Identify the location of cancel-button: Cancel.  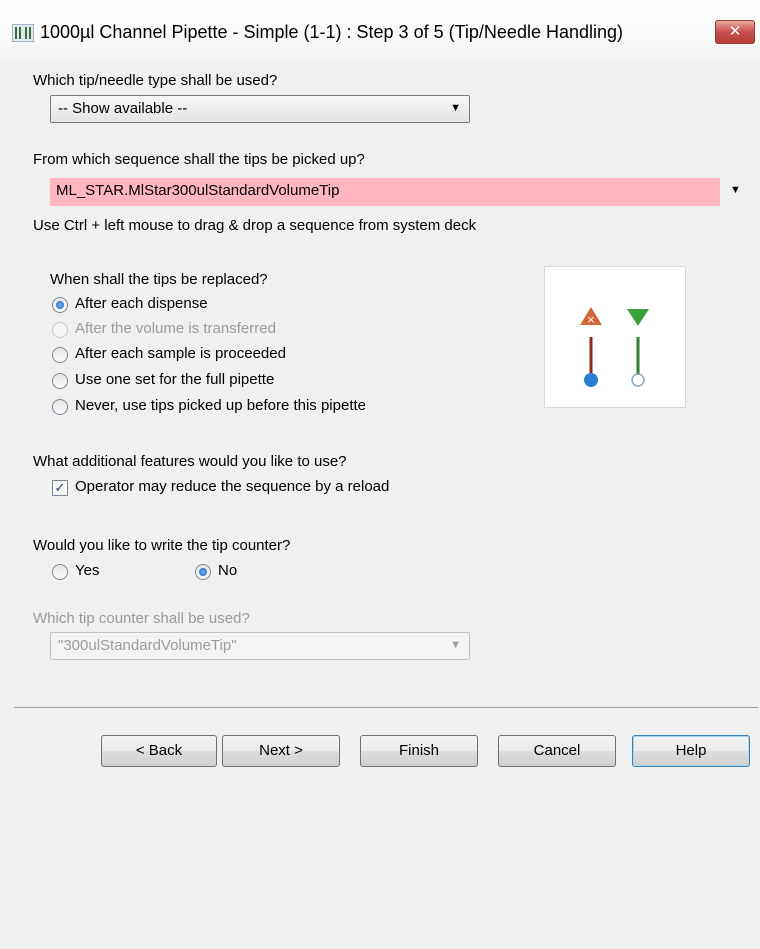
(557, 751).